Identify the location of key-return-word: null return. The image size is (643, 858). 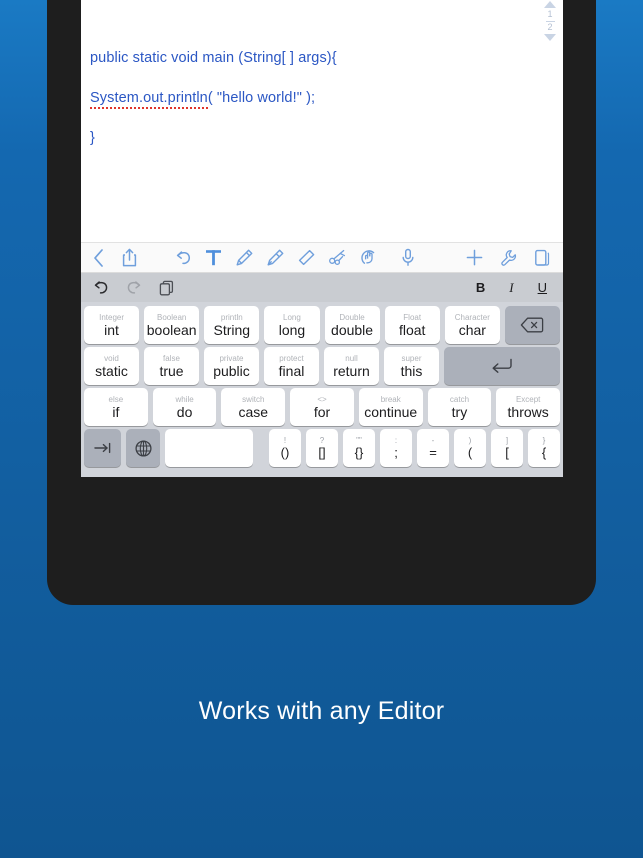
(351, 366).